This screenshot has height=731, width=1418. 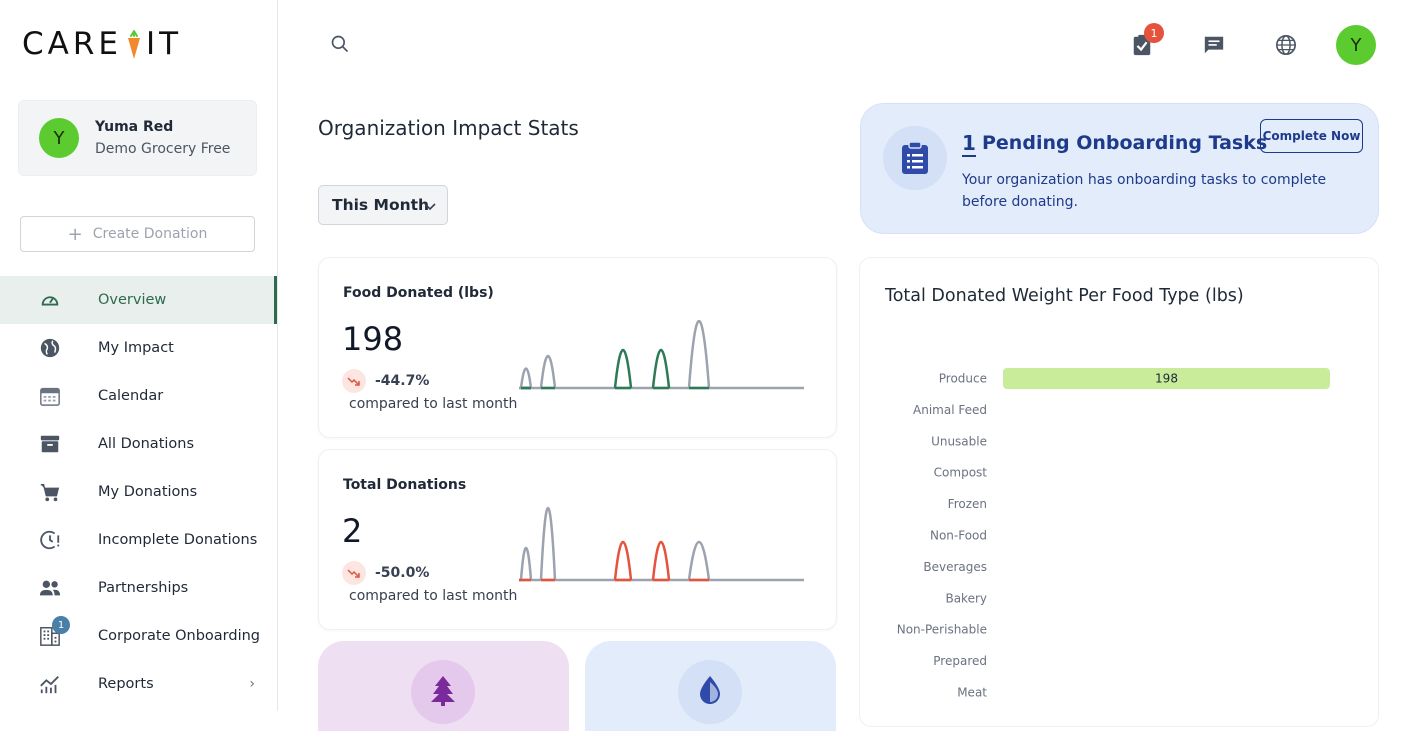 What do you see at coordinates (50, 588) in the screenshot?
I see `people-icon` at bounding box center [50, 588].